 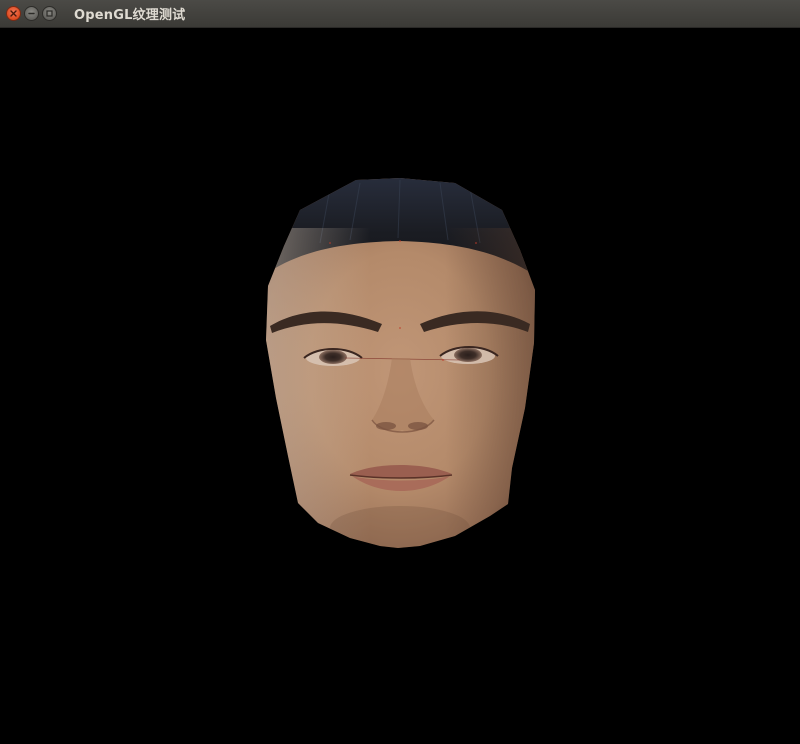 What do you see at coordinates (333, 357) in the screenshot?
I see `left-eye` at bounding box center [333, 357].